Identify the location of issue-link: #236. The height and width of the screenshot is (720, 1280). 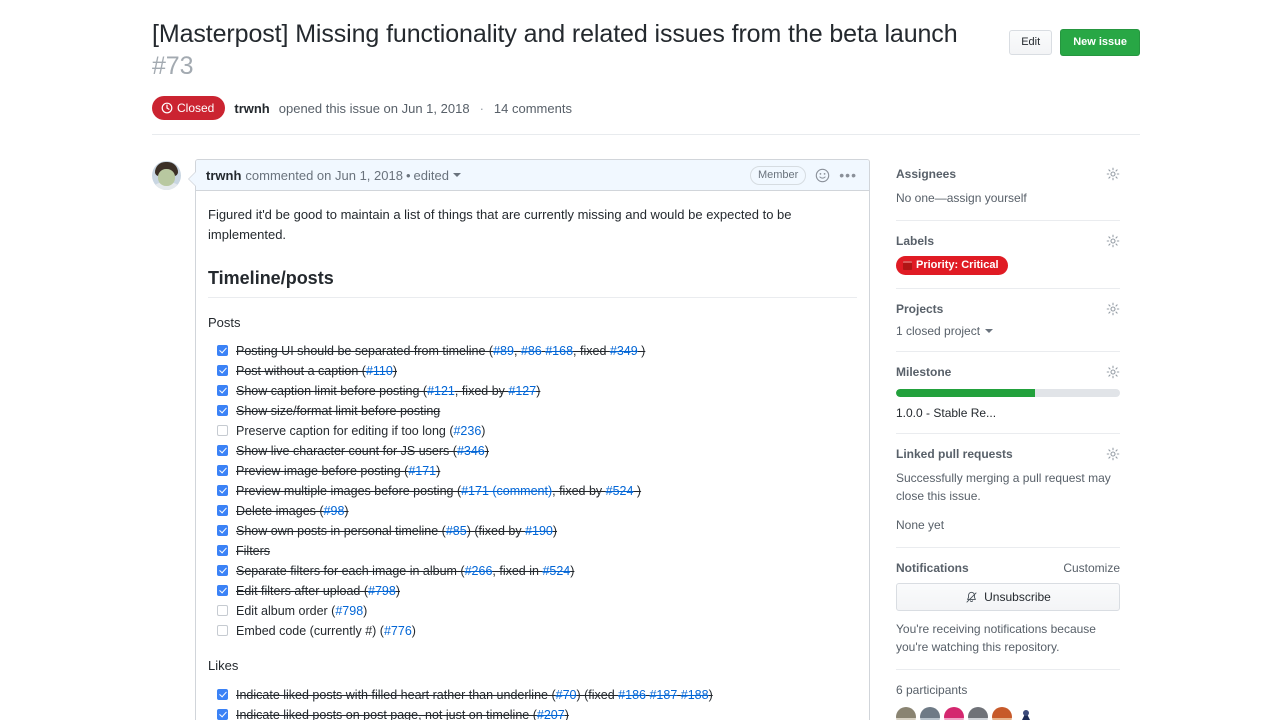
(467, 431).